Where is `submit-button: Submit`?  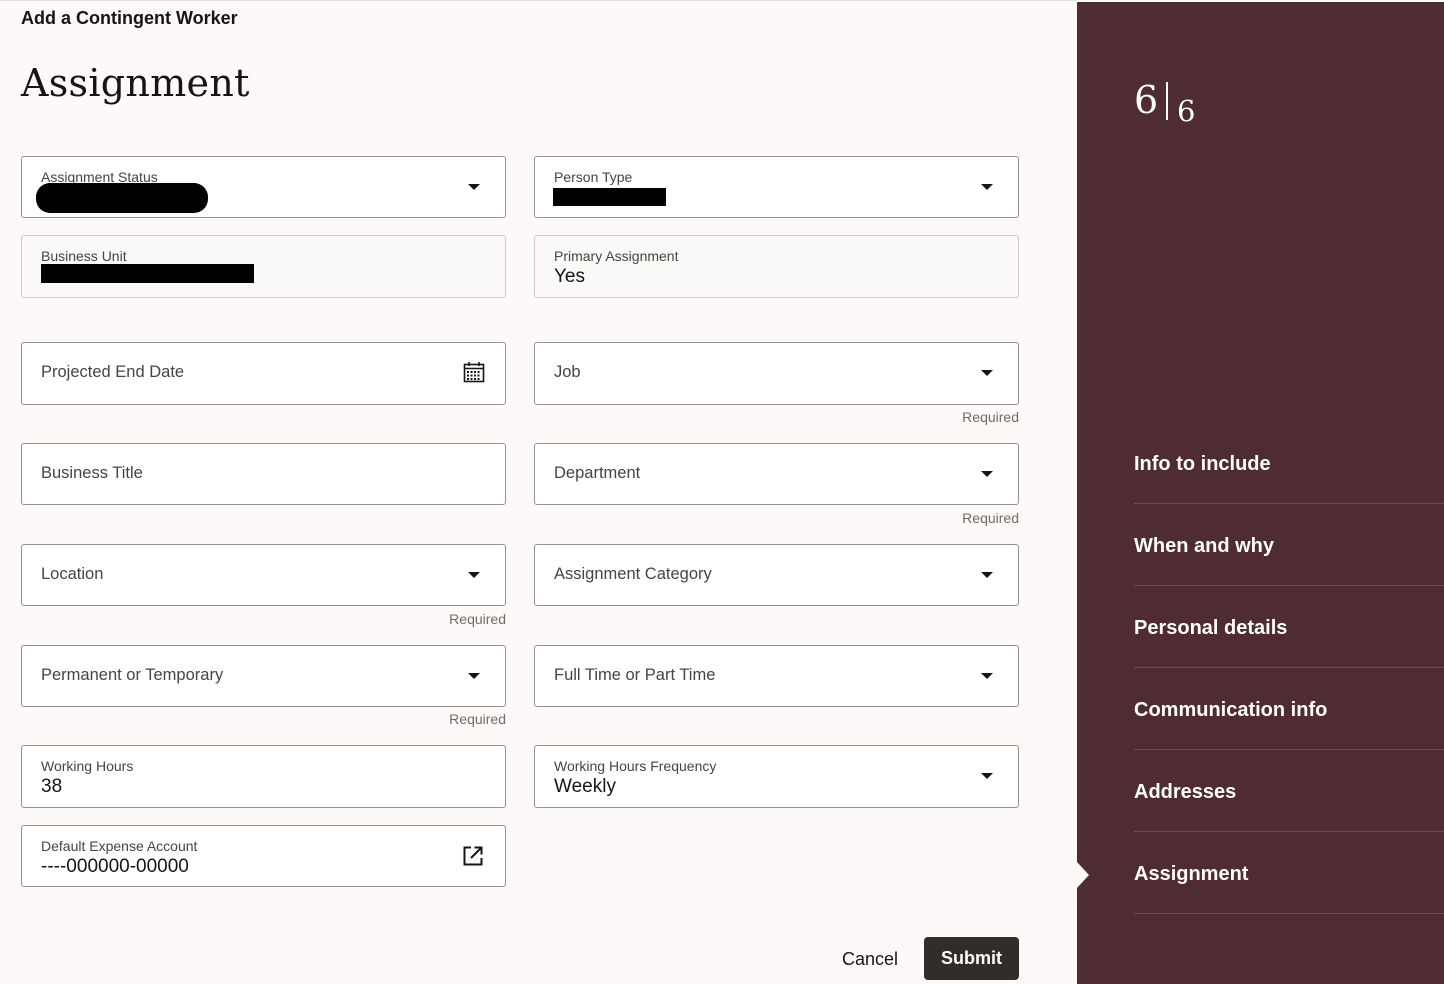 submit-button: Submit is located at coordinates (971, 958).